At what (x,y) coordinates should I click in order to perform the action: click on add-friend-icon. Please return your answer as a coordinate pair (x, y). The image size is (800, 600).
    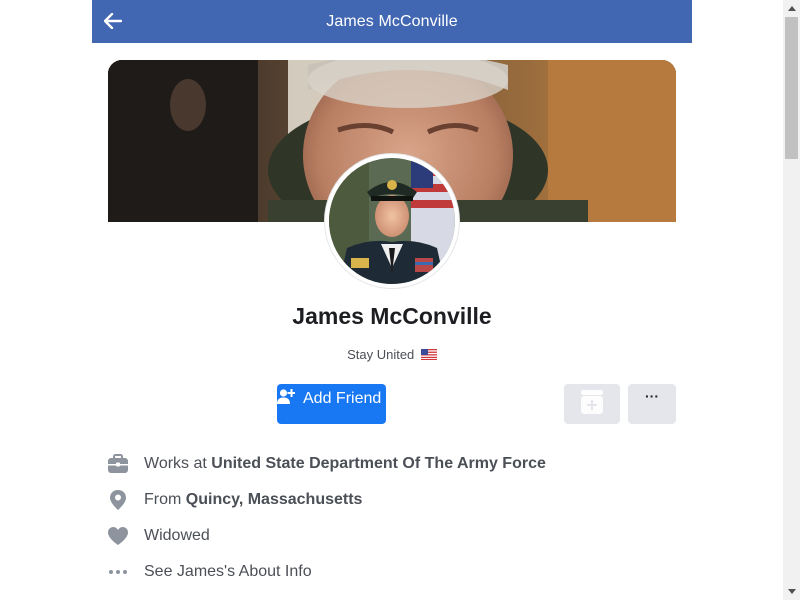
    Looking at the image, I should click on (286, 399).